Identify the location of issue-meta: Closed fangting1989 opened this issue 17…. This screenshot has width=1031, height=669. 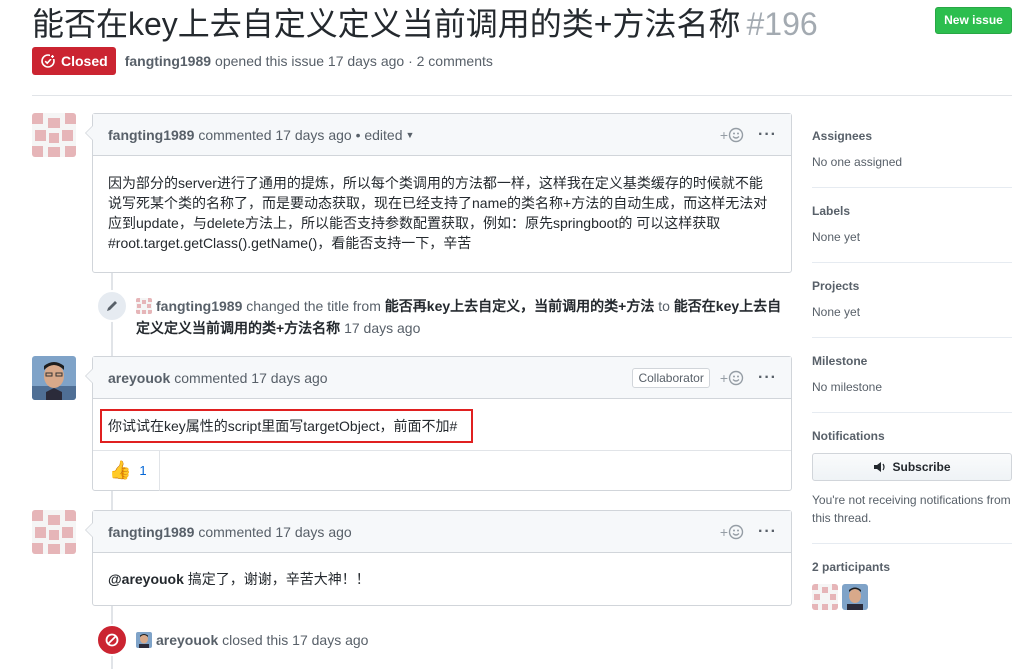
(262, 61).